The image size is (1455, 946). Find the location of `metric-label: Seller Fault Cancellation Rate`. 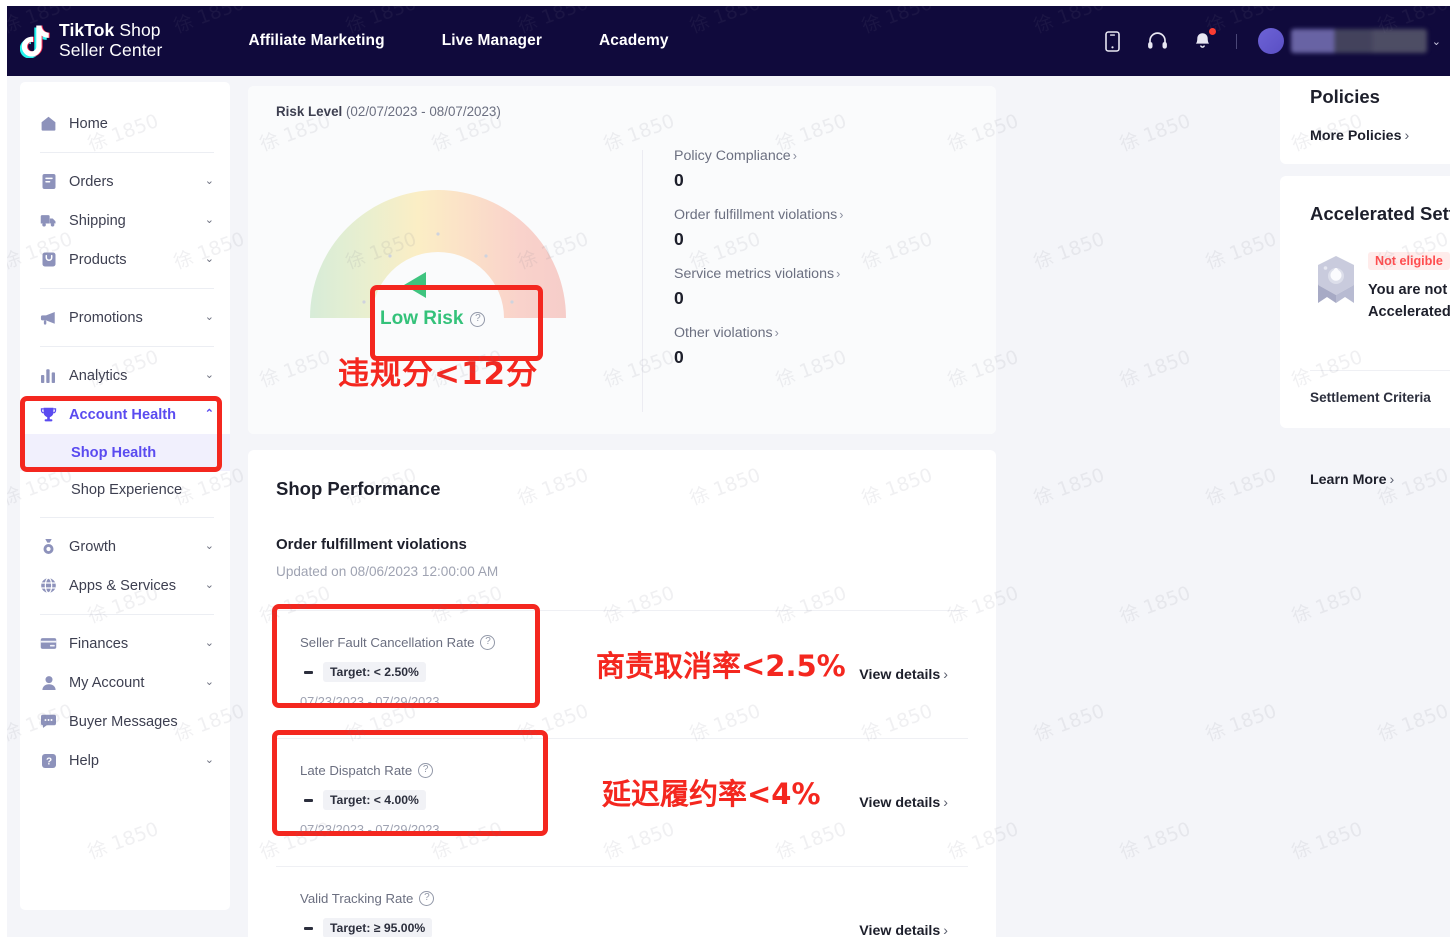

metric-label: Seller Fault Cancellation Rate is located at coordinates (387, 642).